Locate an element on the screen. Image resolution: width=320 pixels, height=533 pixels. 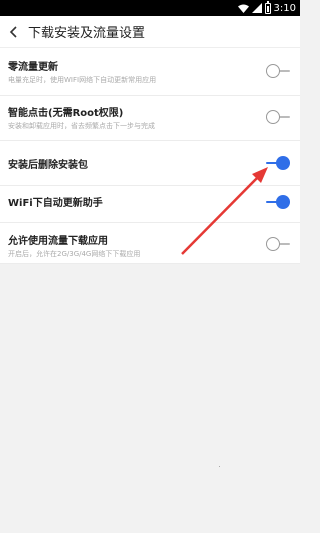
setting-label: 允许使用流量下载应用 is located at coordinates (58, 241).